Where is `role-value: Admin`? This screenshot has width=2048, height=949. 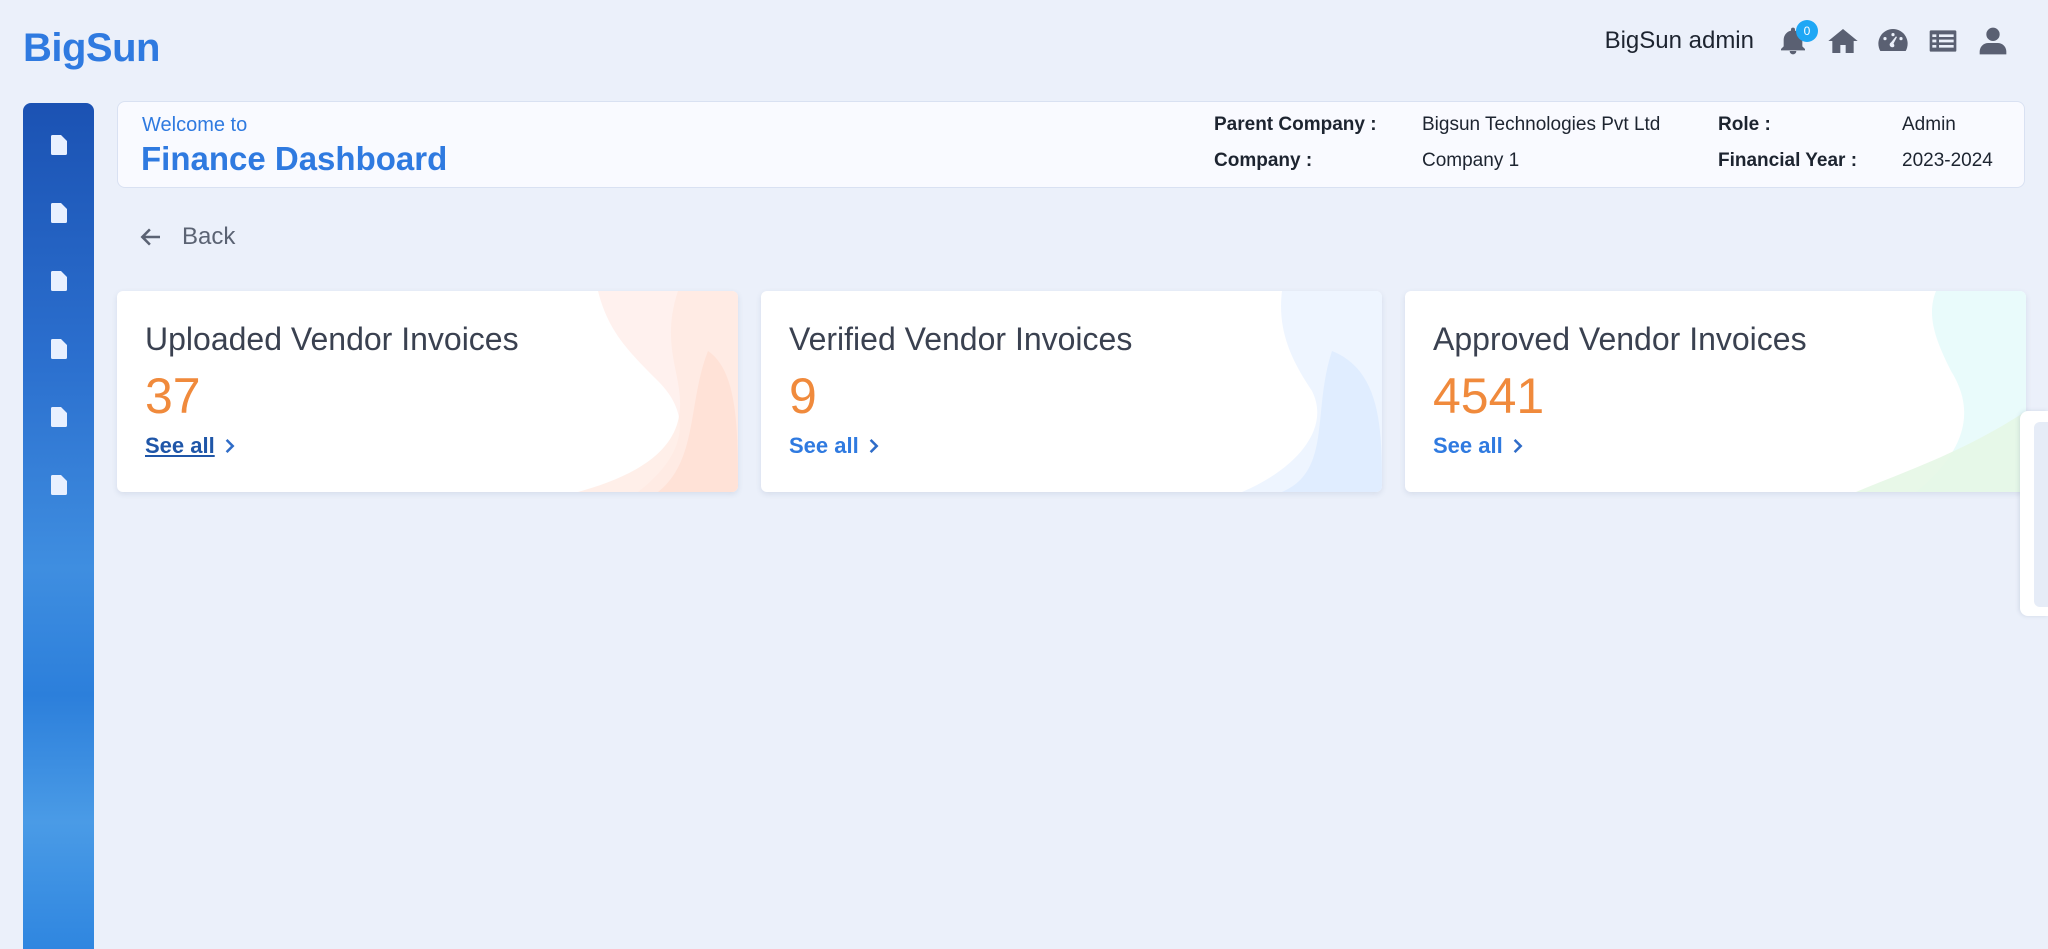
role-value: Admin is located at coordinates (1929, 124).